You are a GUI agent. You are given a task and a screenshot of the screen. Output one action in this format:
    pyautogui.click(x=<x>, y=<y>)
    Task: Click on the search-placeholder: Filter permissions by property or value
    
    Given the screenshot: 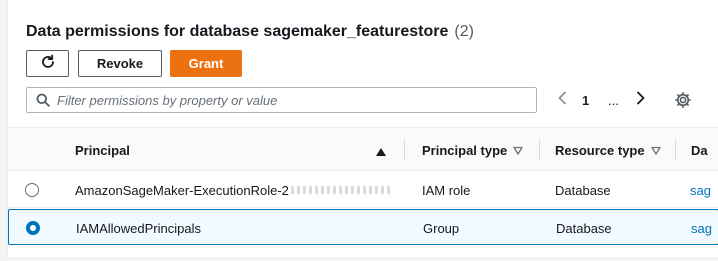 What is the action you would take?
    pyautogui.click(x=167, y=100)
    